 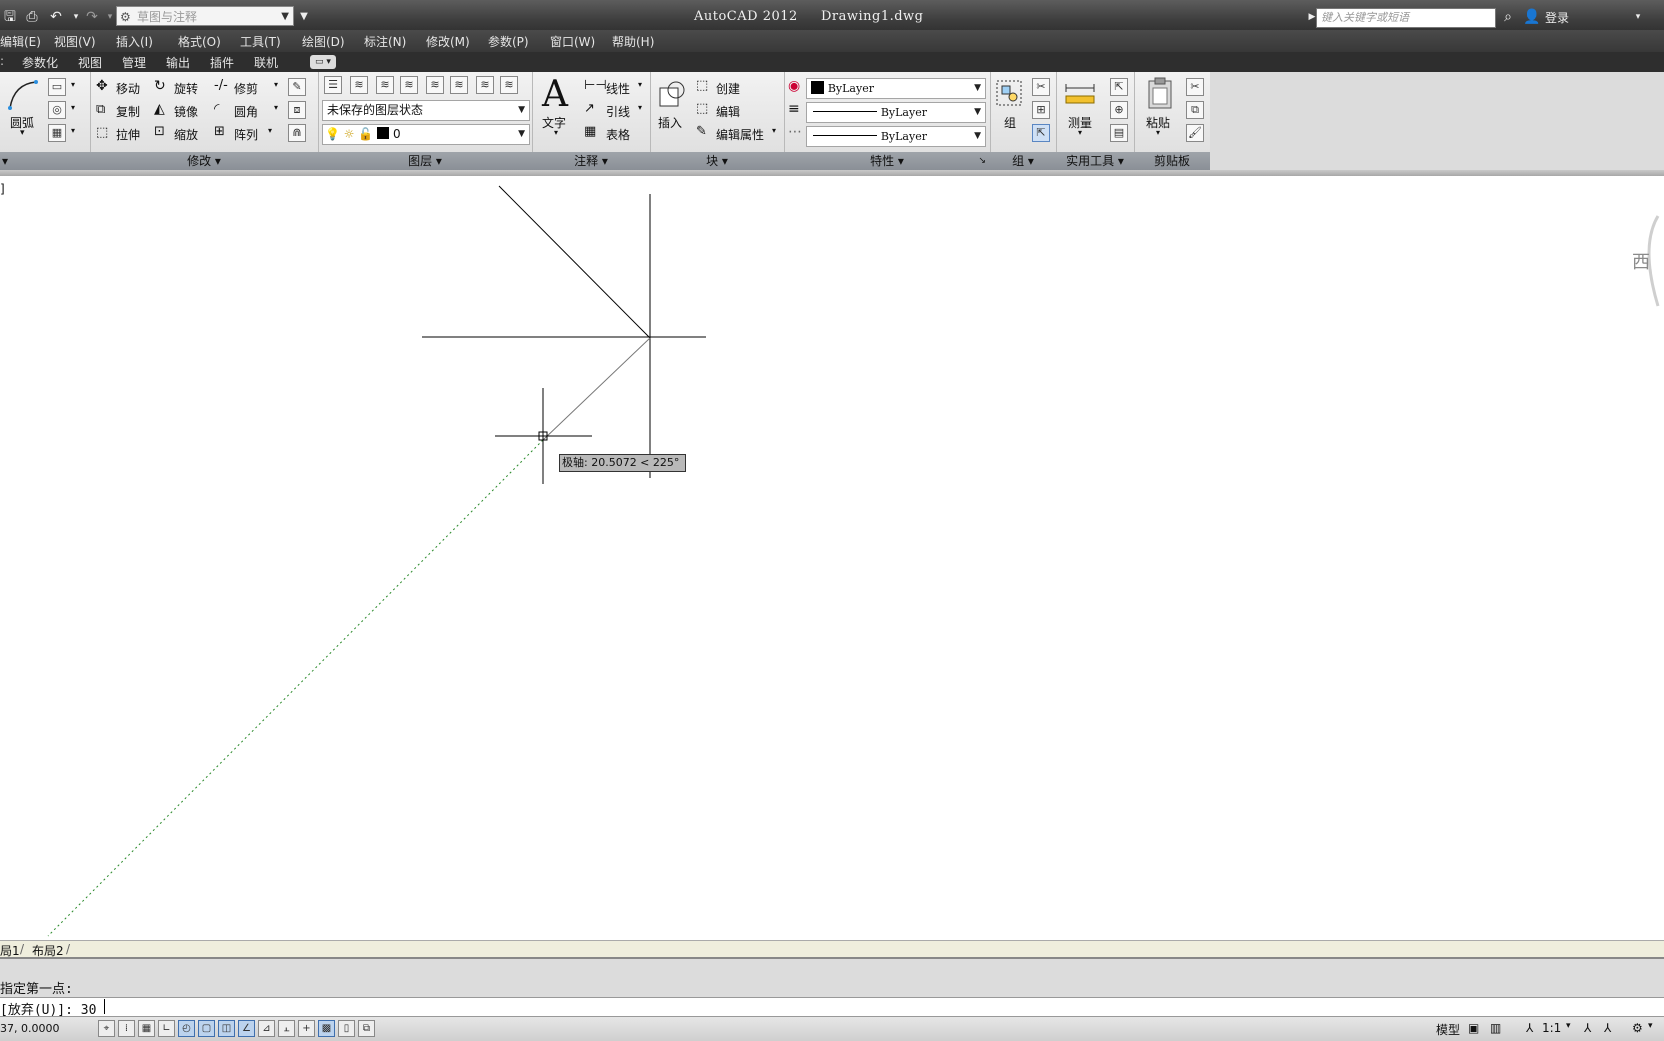 I want to click on layer-make-current-icon: ≋, so click(x=359, y=85).